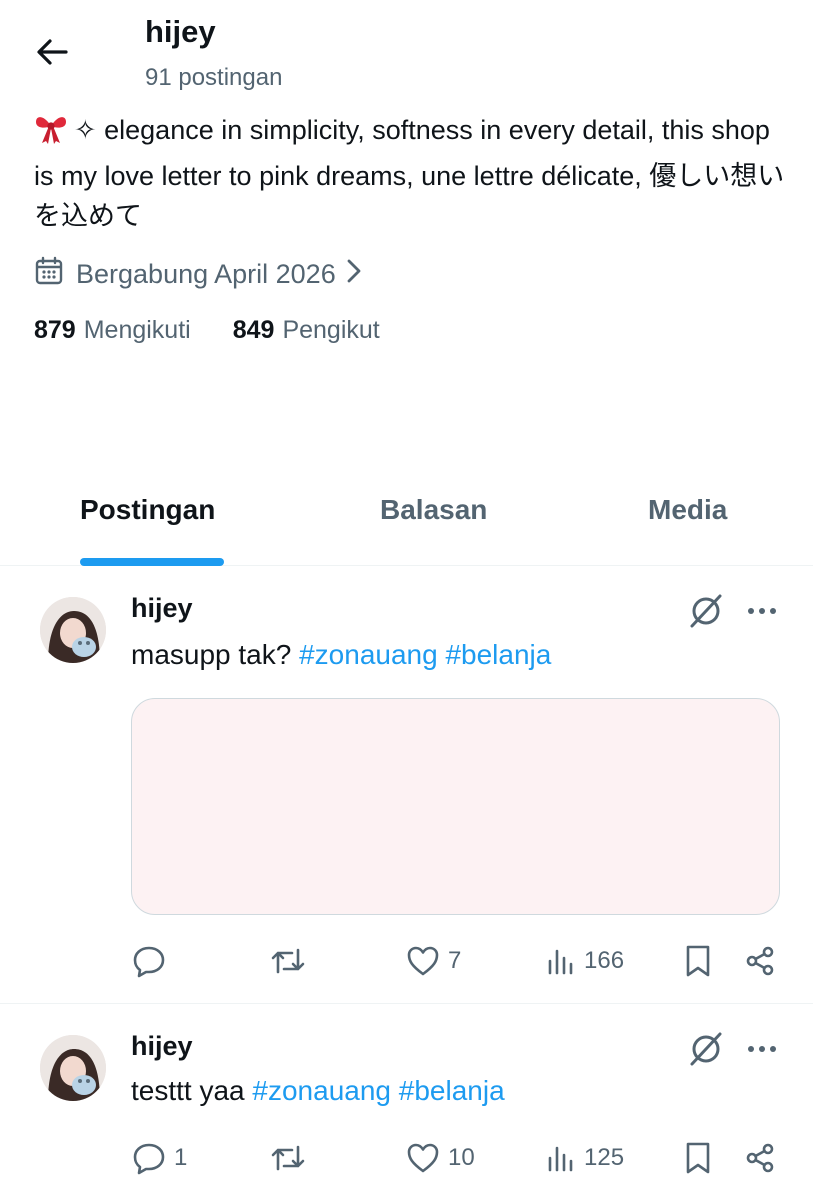 This screenshot has height=1200, width=813. What do you see at coordinates (214, 77) in the screenshot?
I see `post-count: 91 postingan` at bounding box center [214, 77].